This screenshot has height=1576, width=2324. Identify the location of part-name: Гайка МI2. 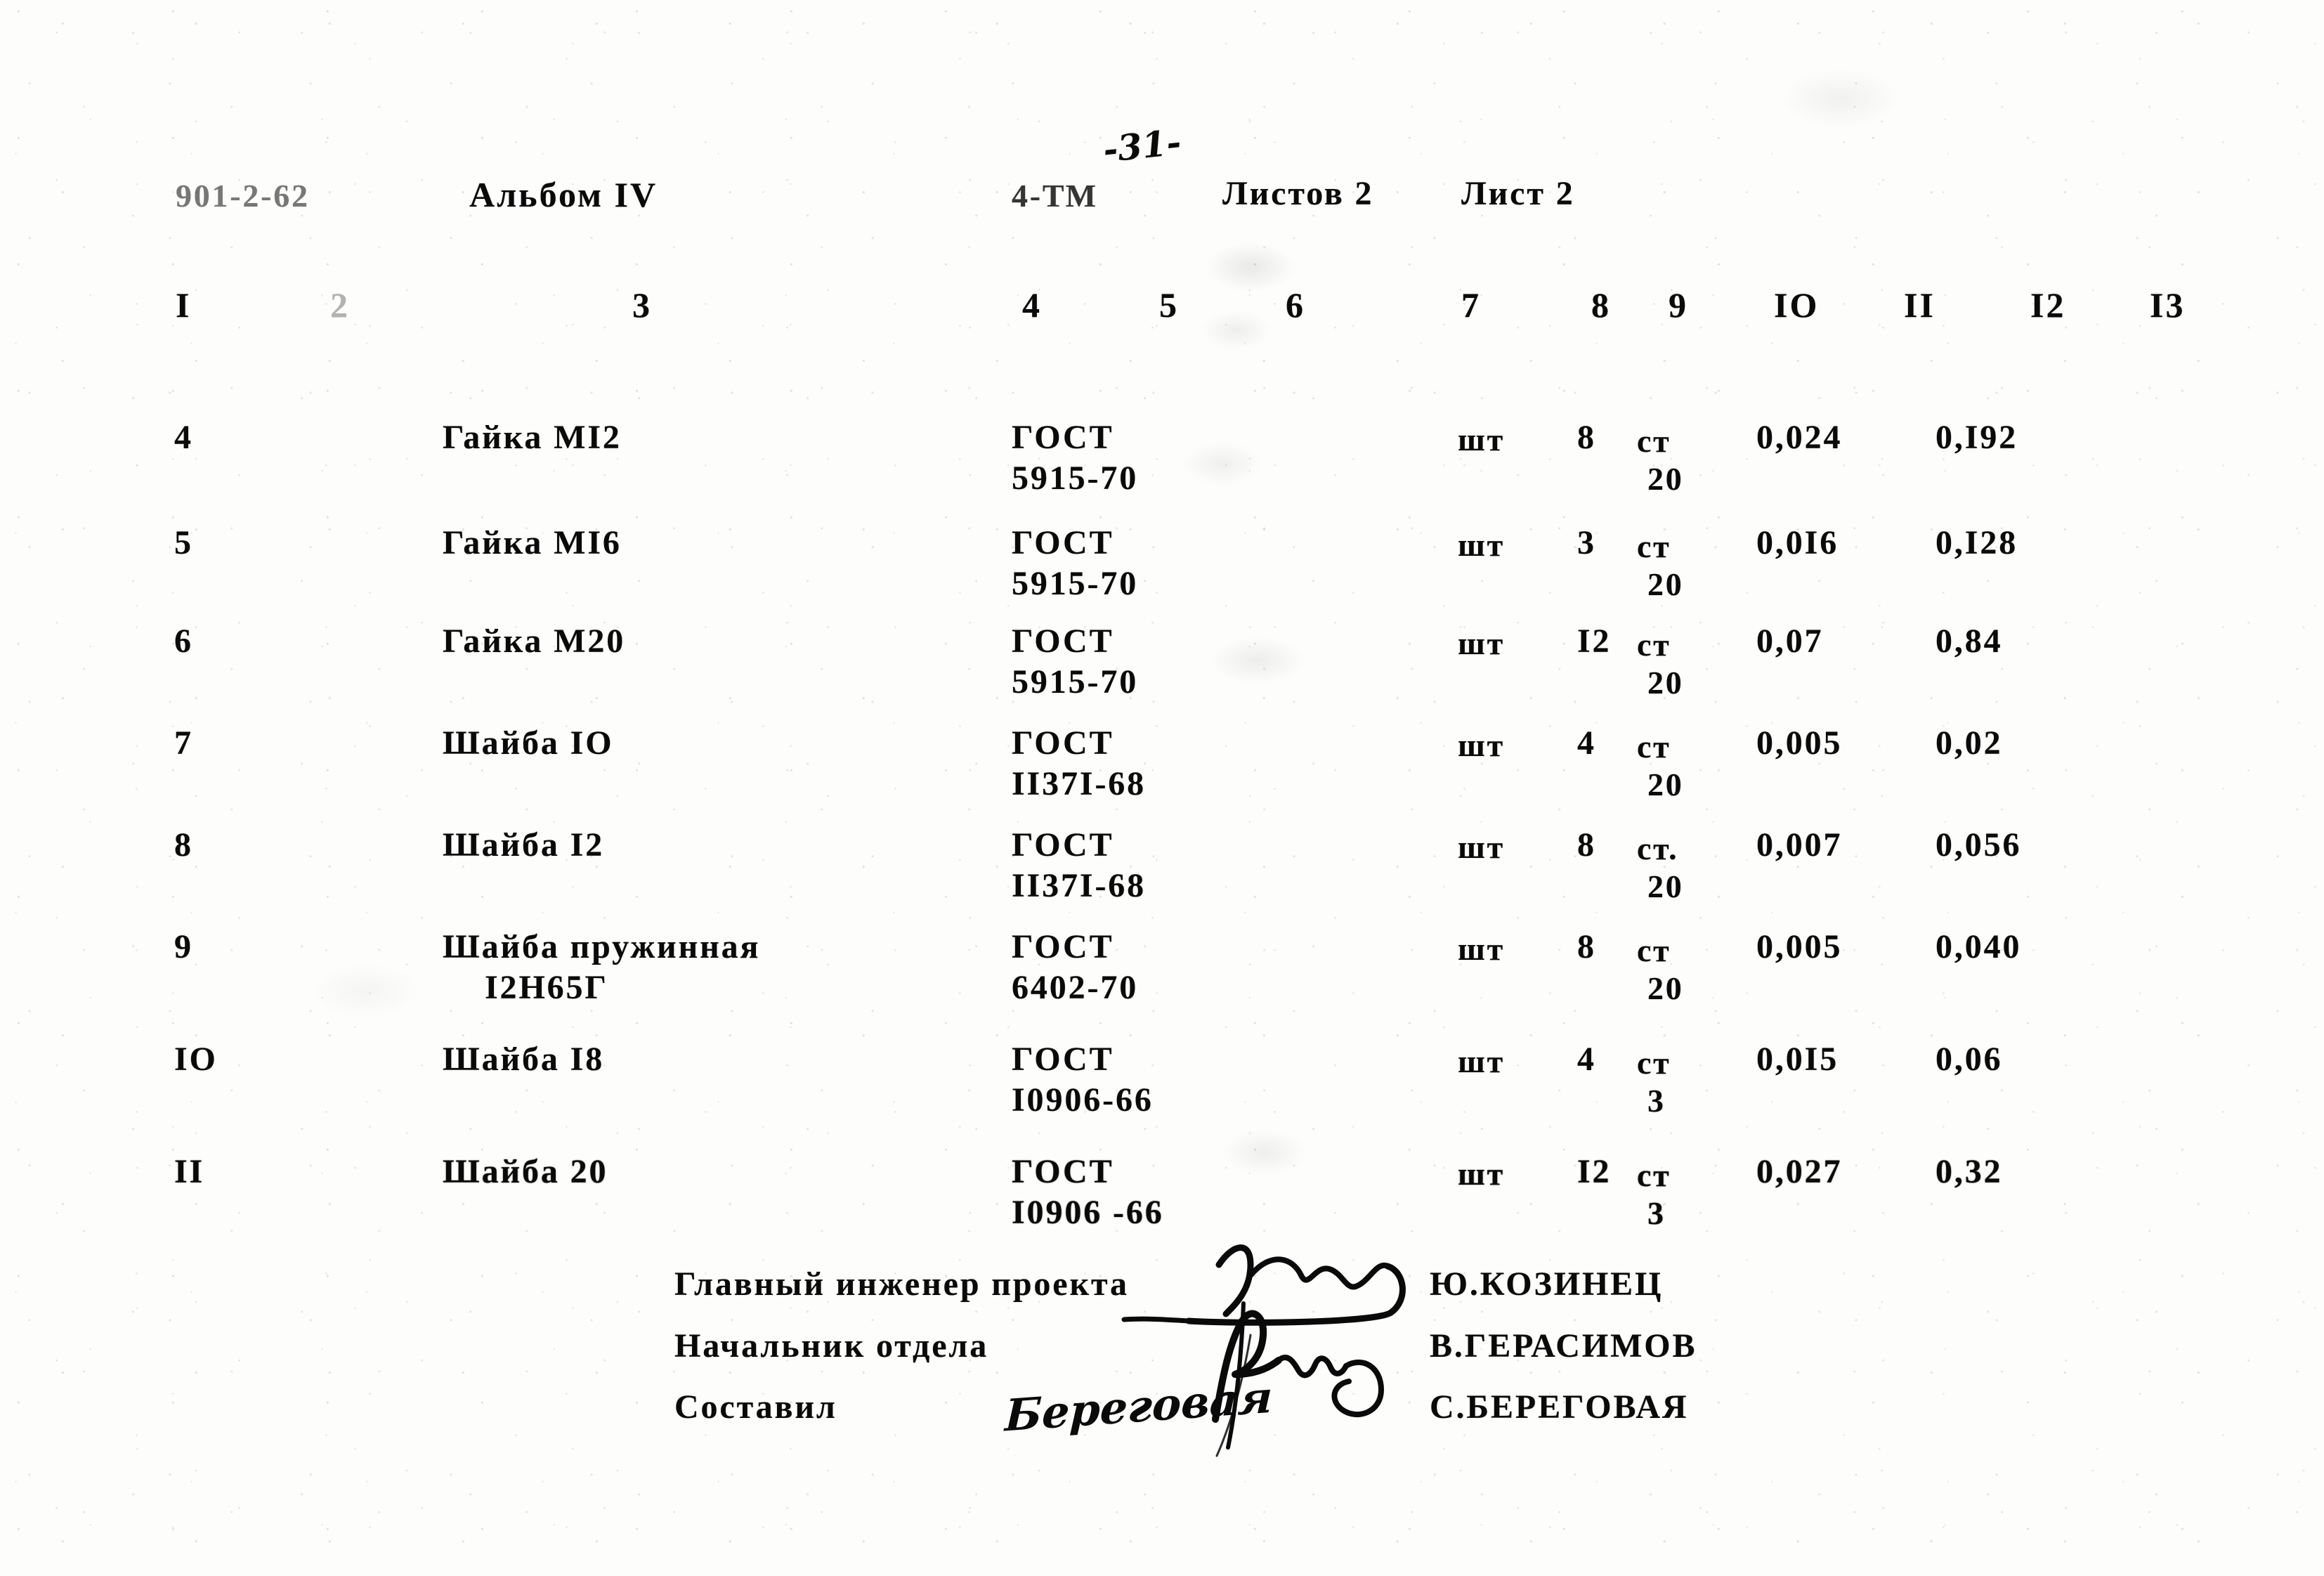
(532, 438).